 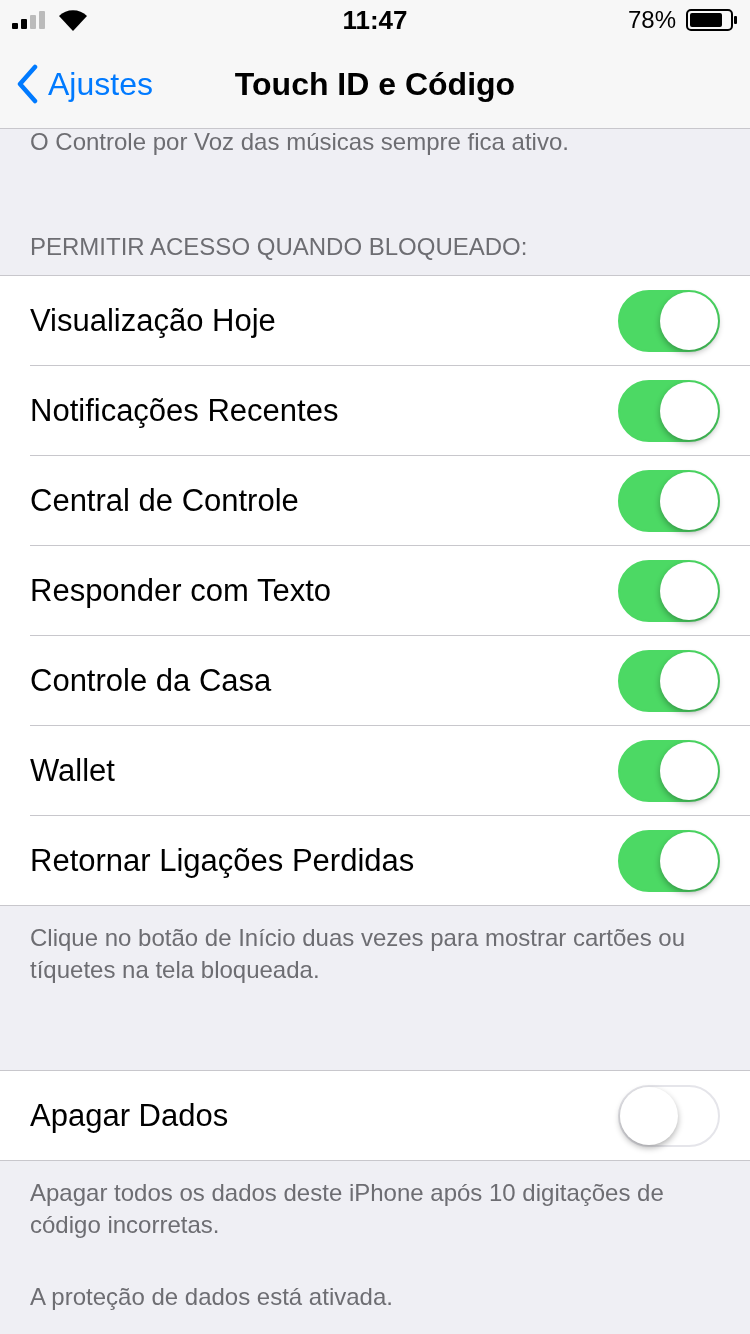 What do you see at coordinates (151, 680) in the screenshot?
I see `row-label: Controle da Casa` at bounding box center [151, 680].